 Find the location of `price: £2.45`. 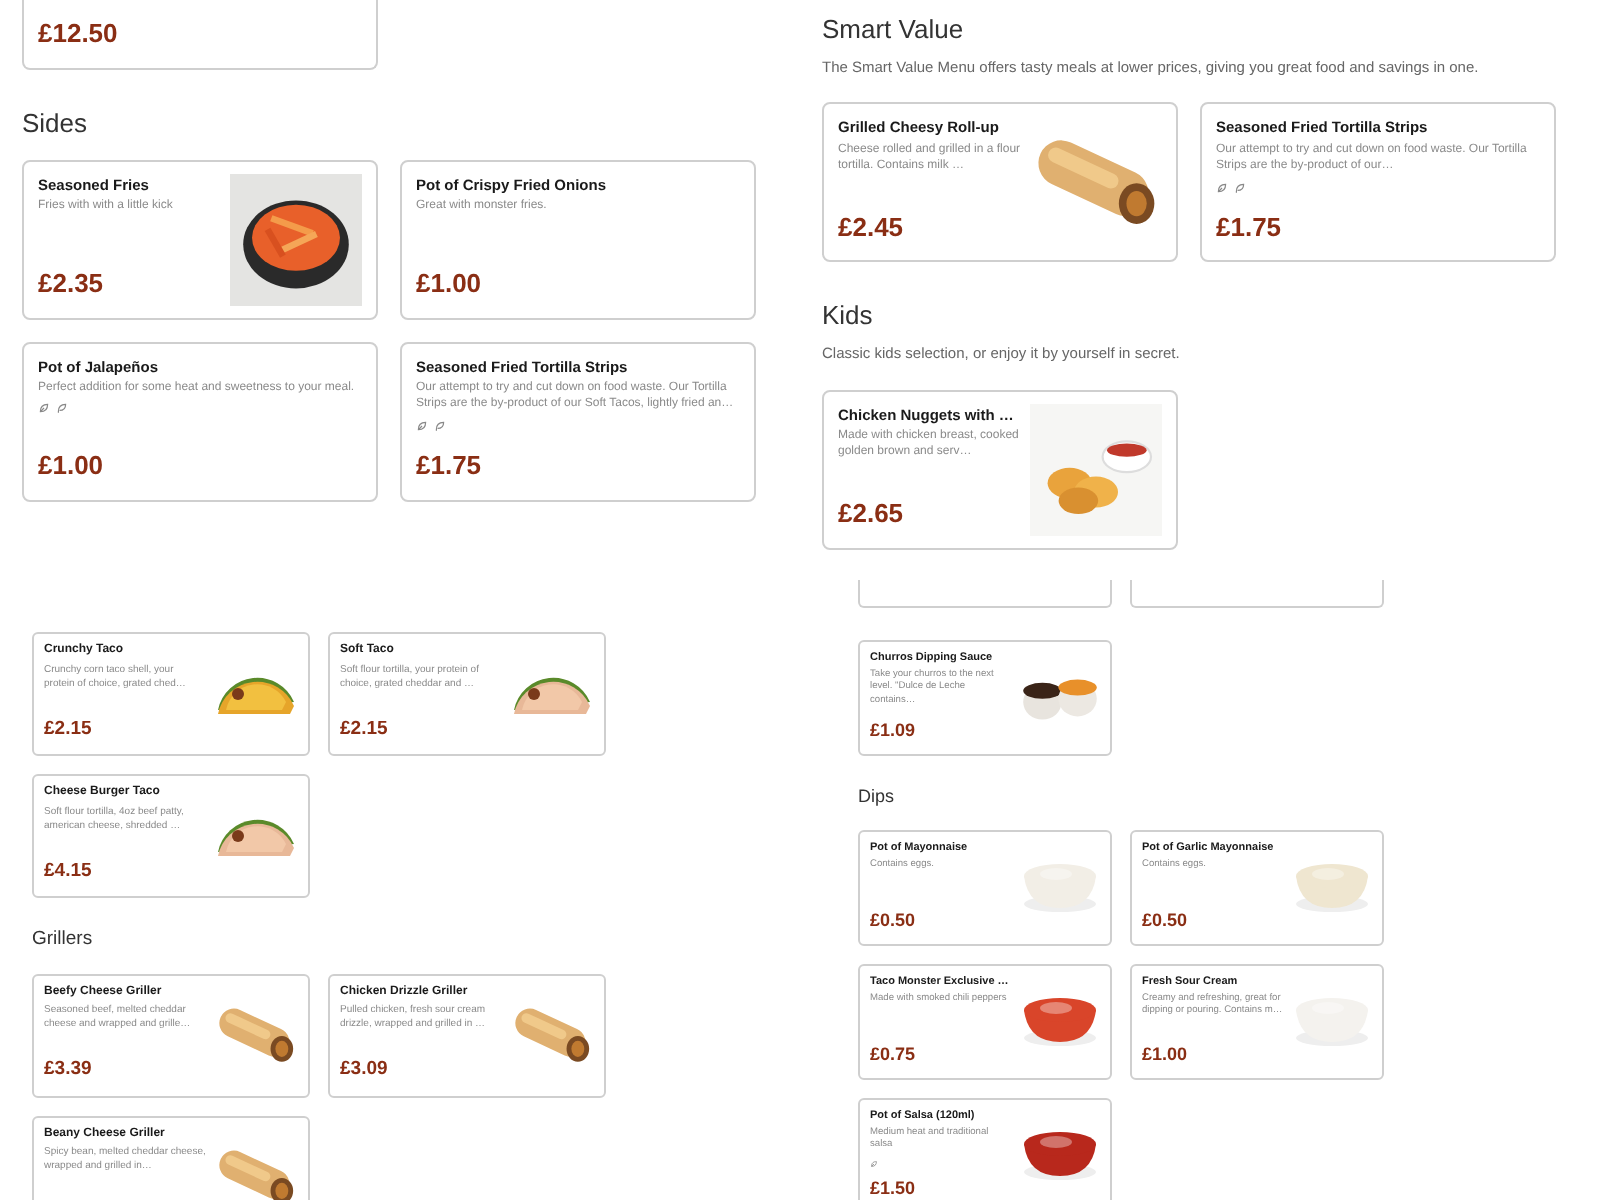

price: £2.45 is located at coordinates (872, 227).